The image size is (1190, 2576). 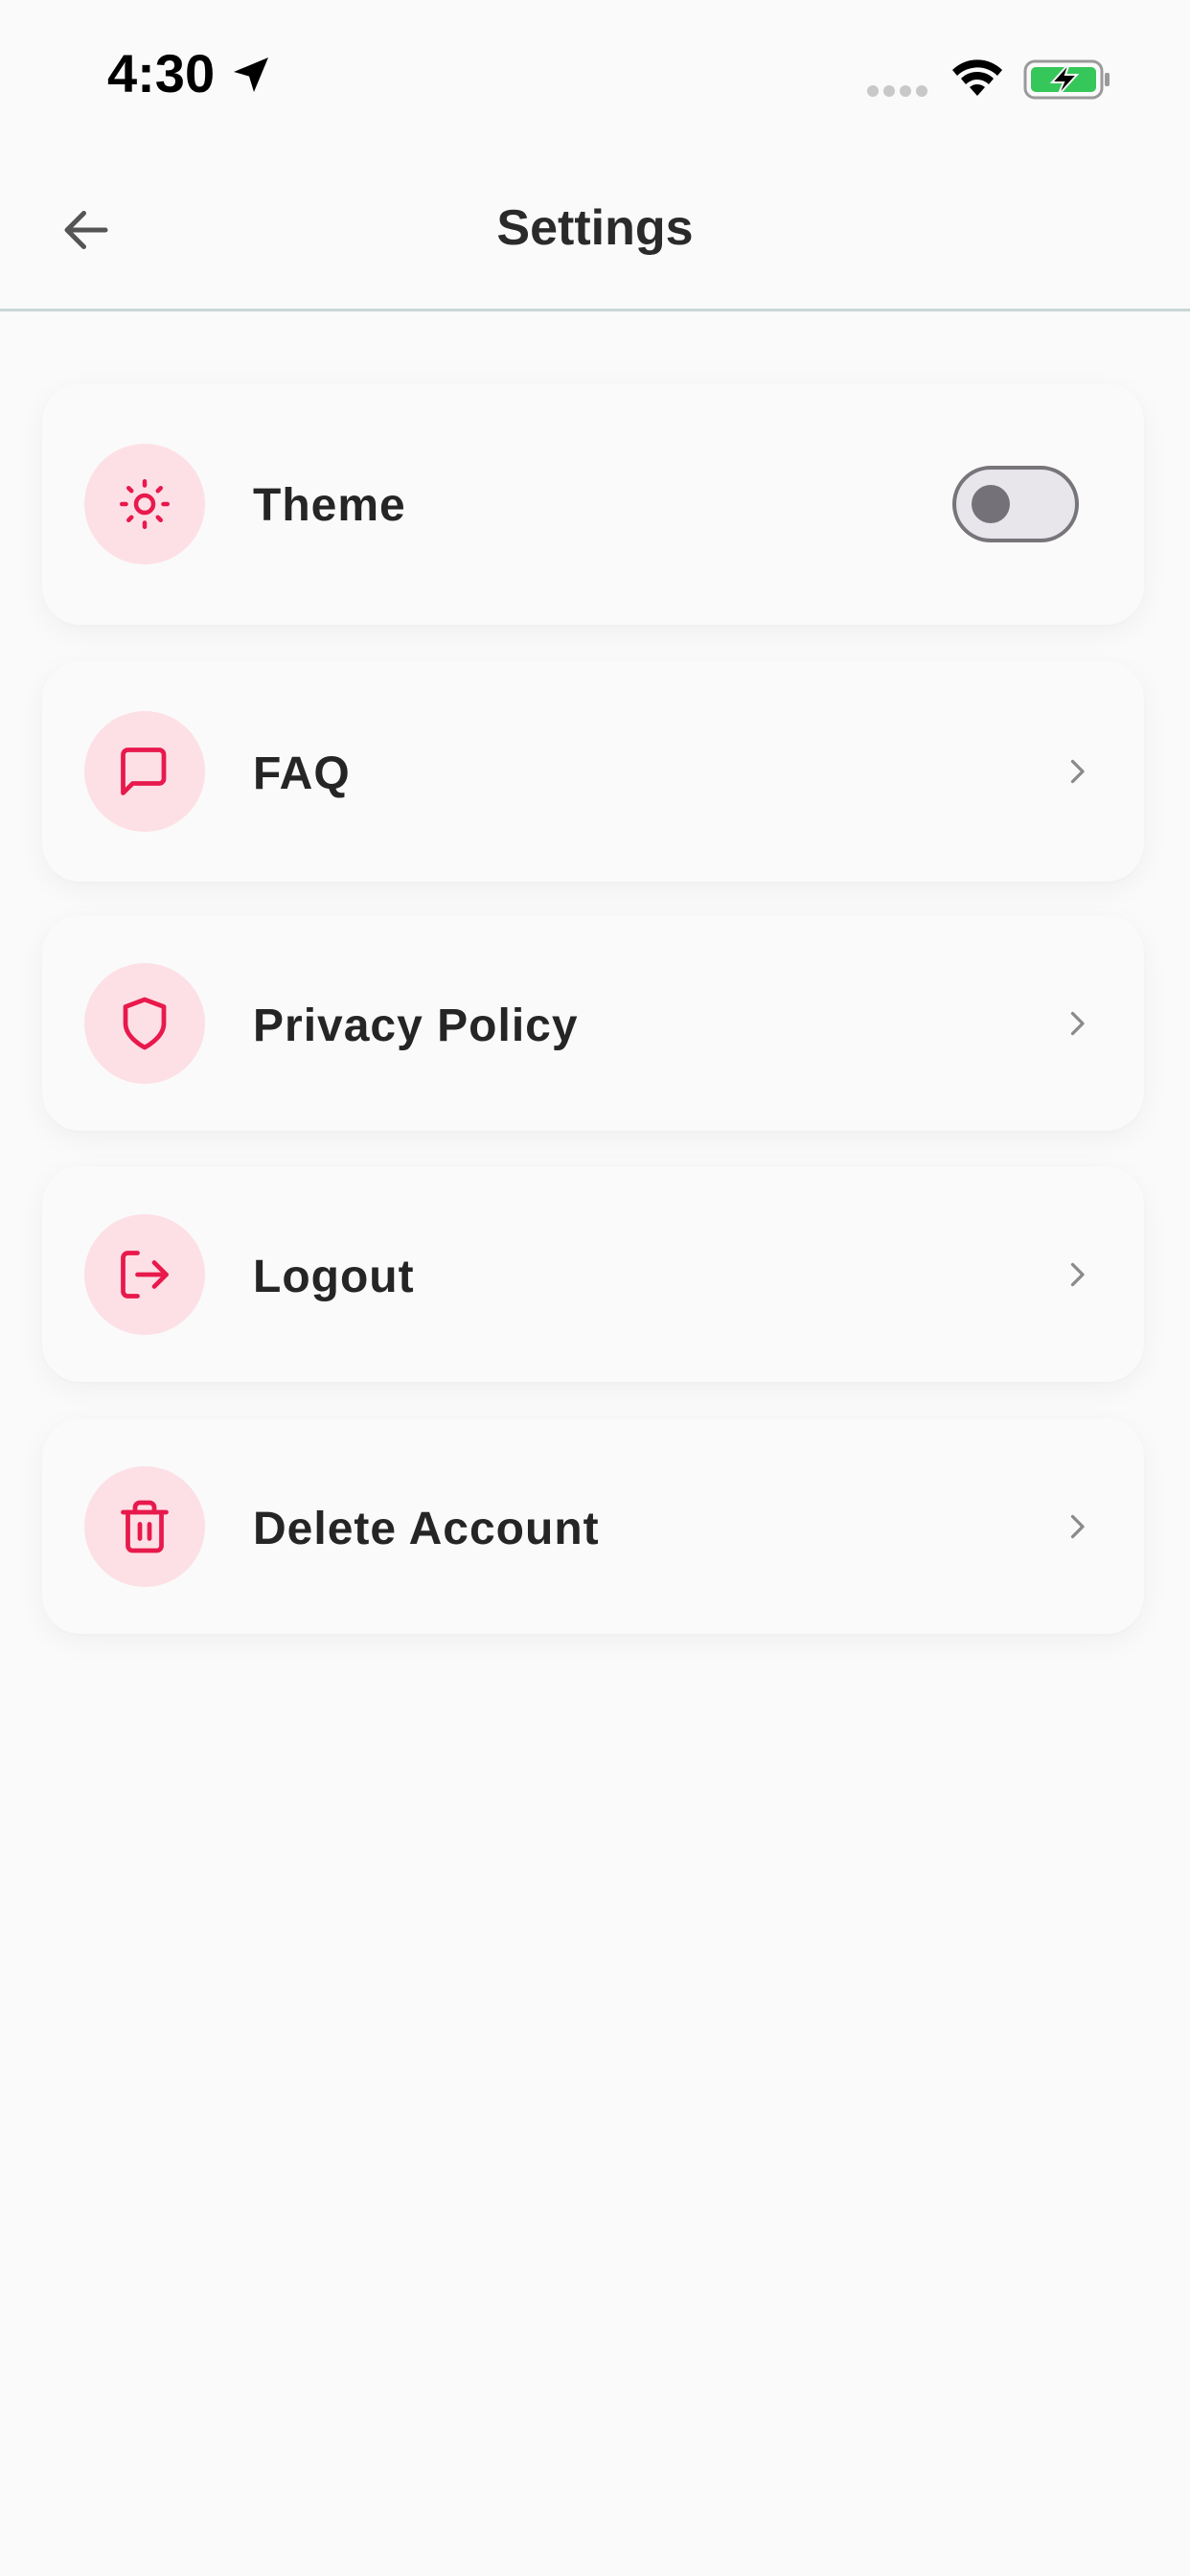 I want to click on settings-item-label: Delete Account, so click(x=427, y=1529).